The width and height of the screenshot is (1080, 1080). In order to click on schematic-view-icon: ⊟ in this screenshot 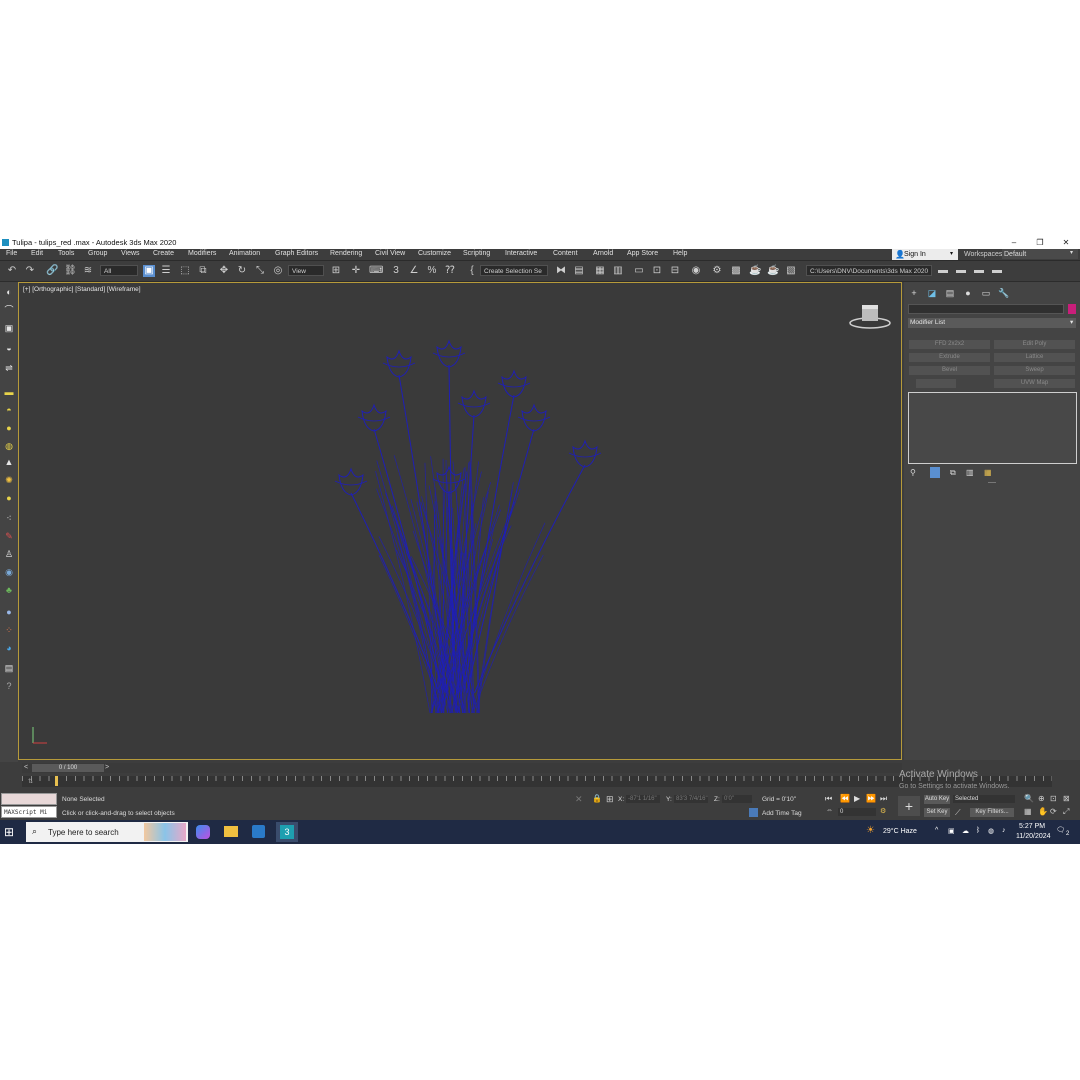, I will do `click(675, 271)`.